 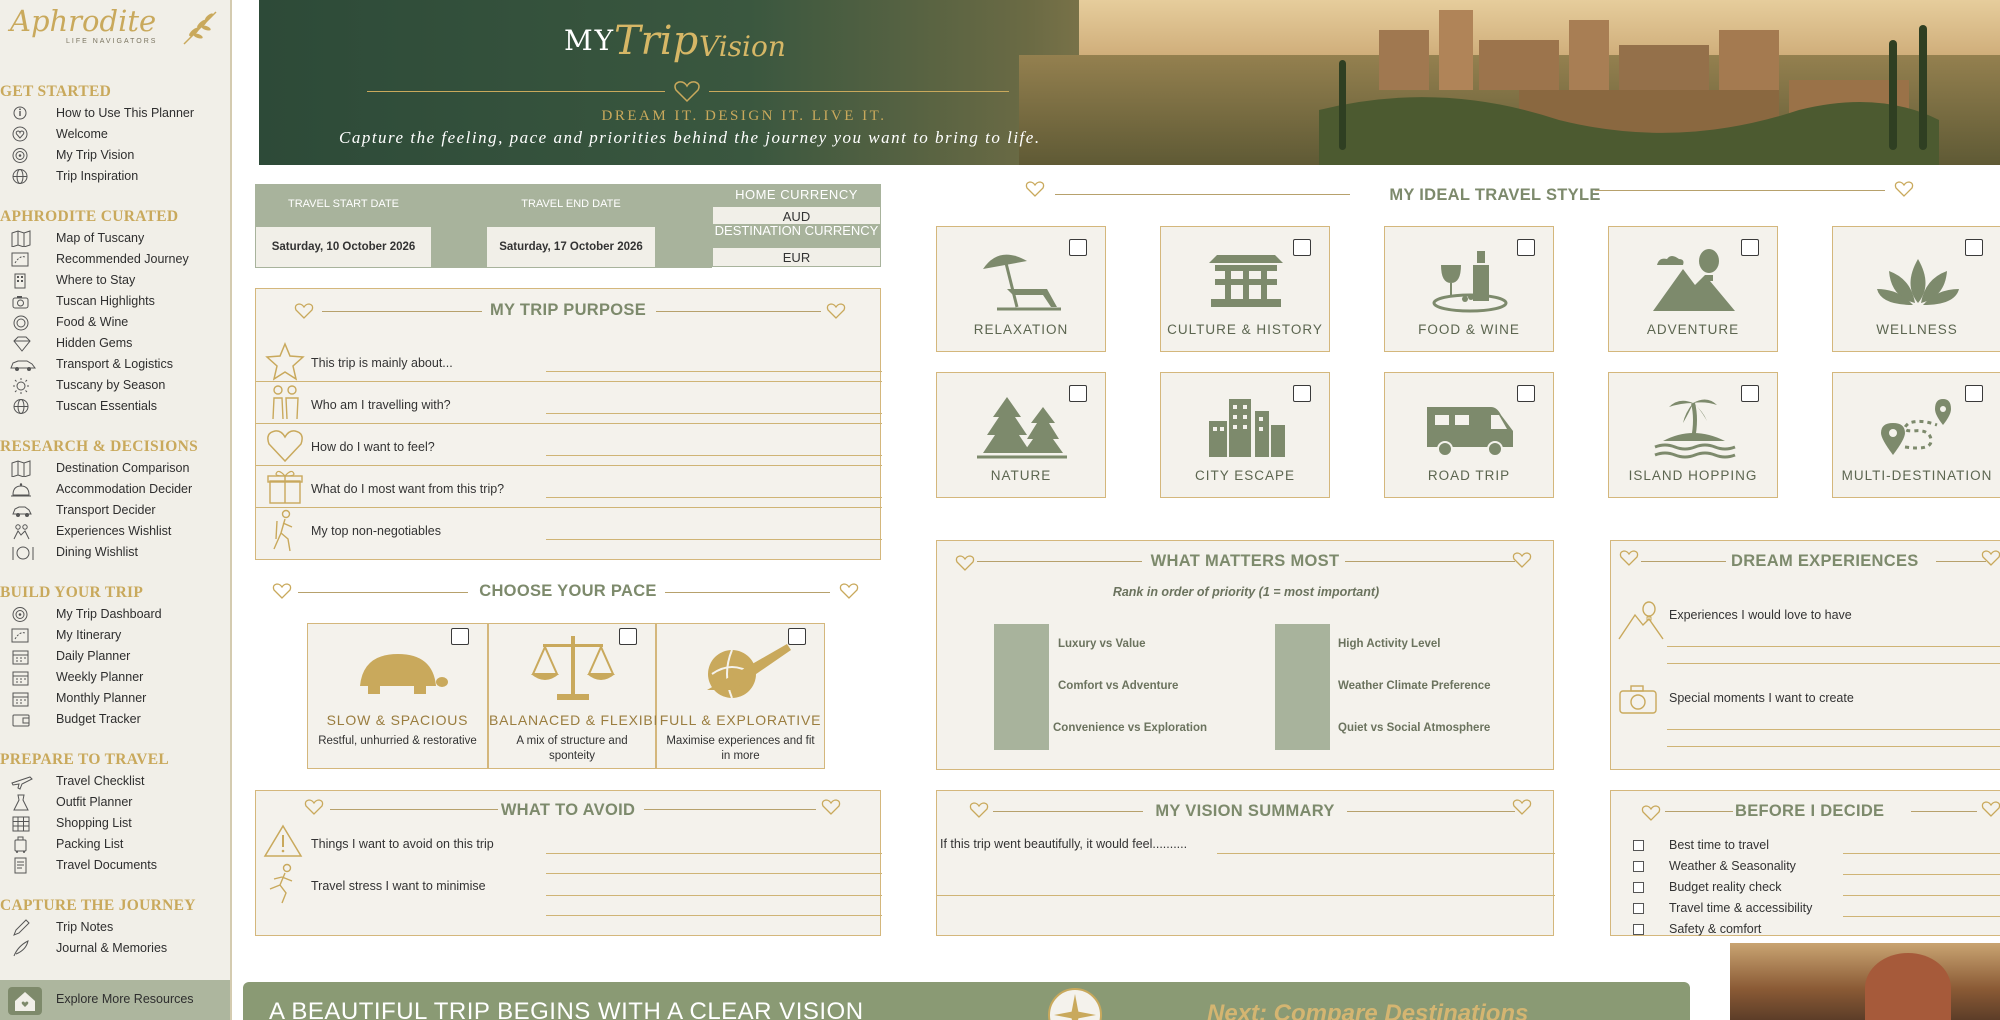 What do you see at coordinates (115, 802) in the screenshot?
I see `sidebar-item-outfit-planner: Outfit Planner` at bounding box center [115, 802].